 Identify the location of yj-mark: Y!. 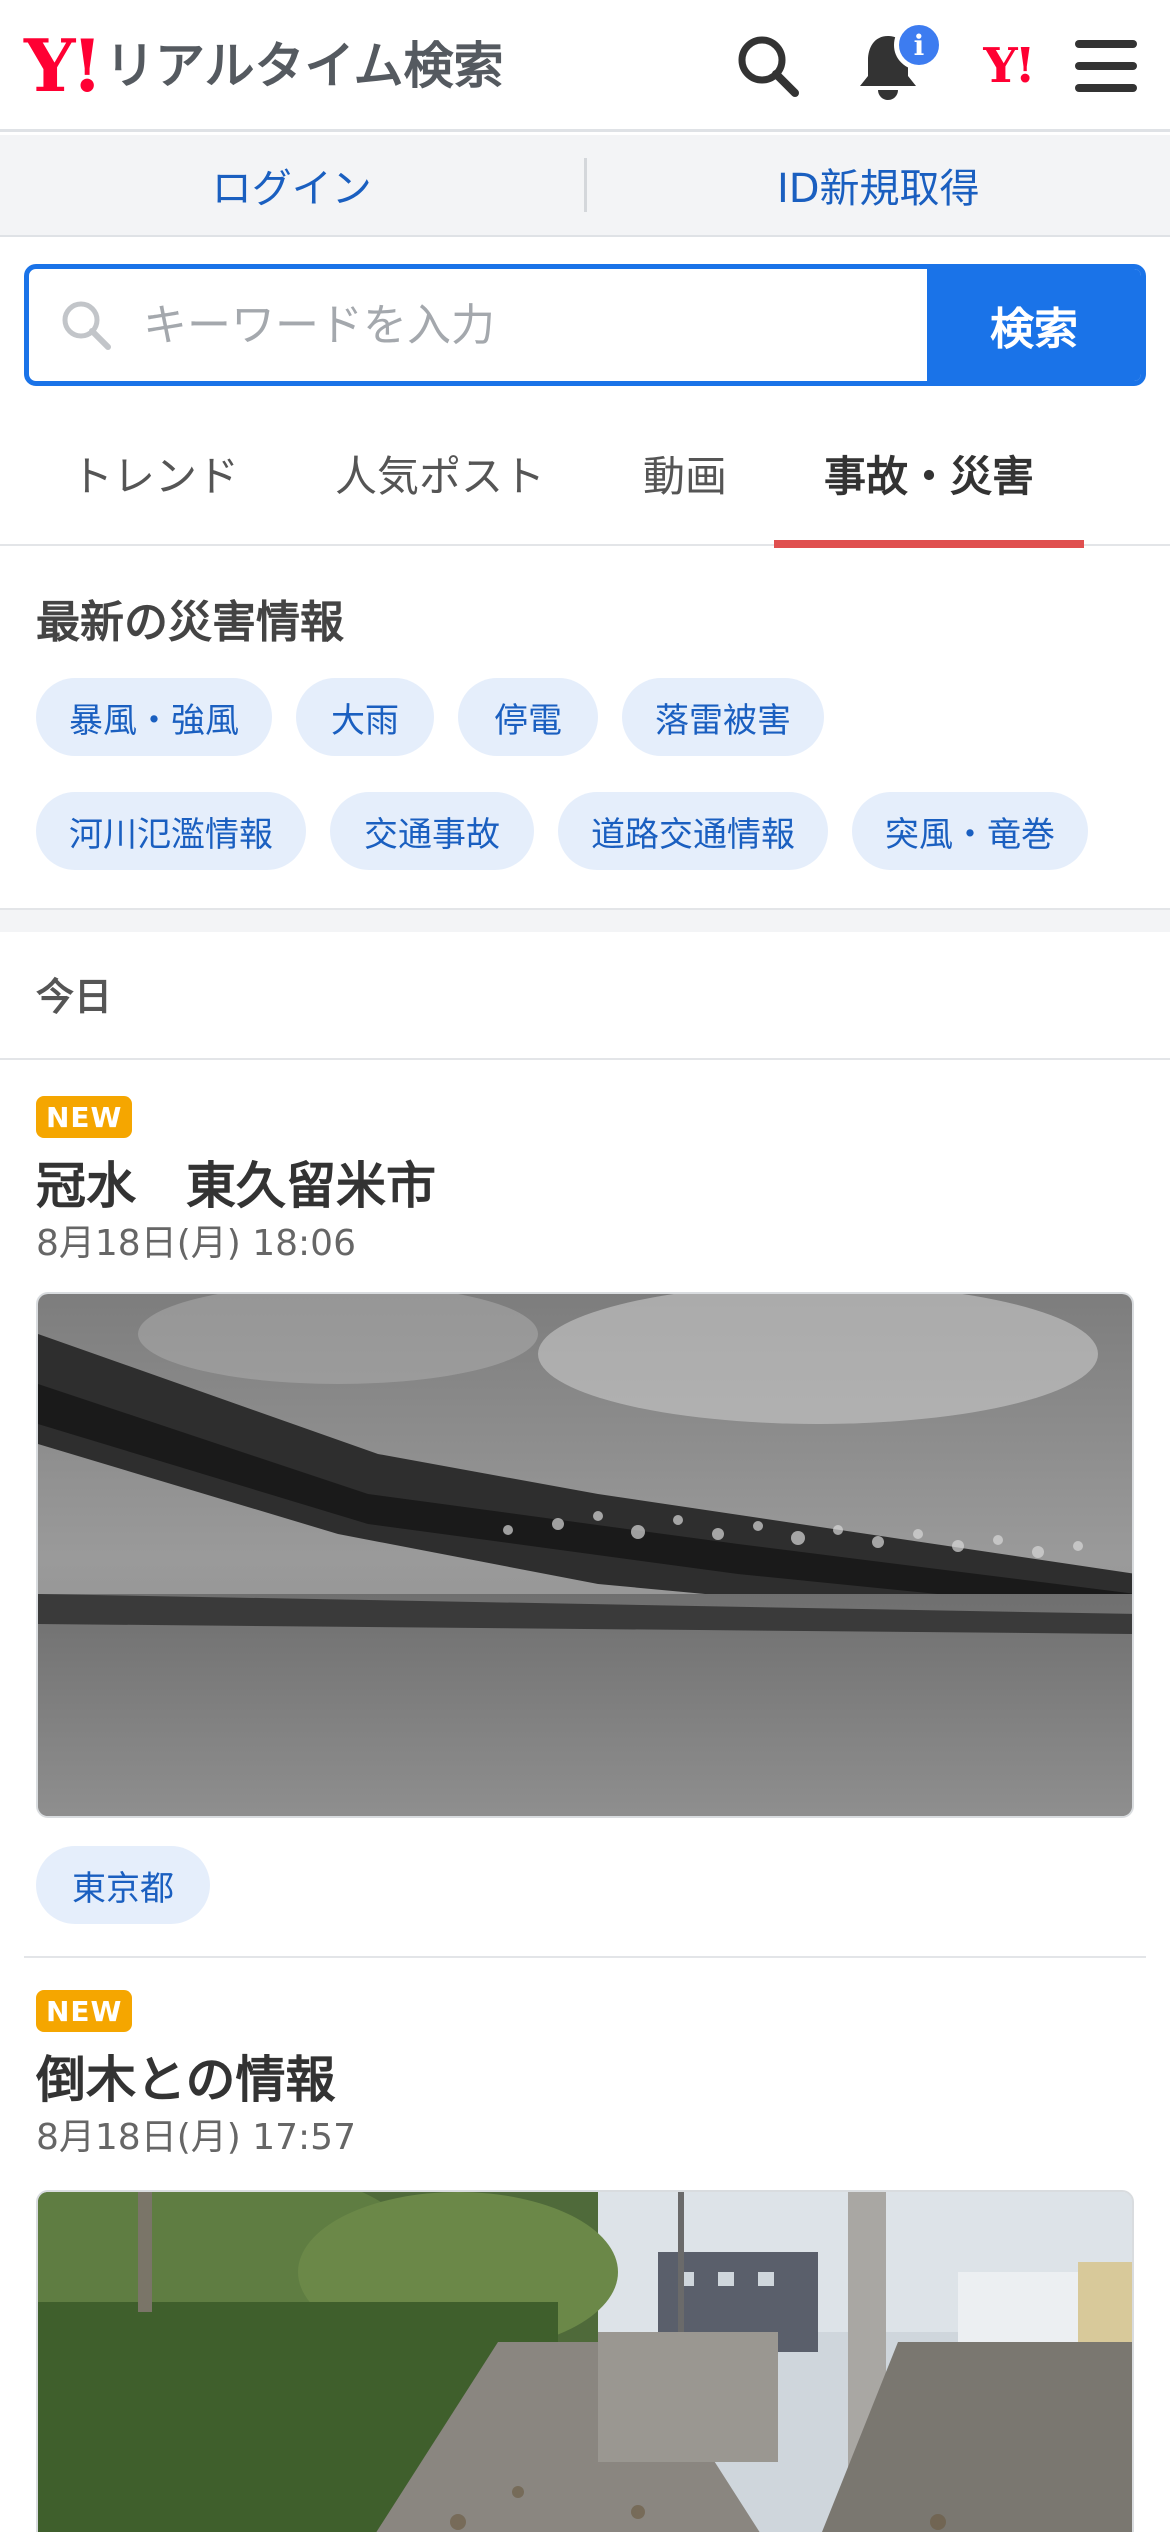
(1009, 66).